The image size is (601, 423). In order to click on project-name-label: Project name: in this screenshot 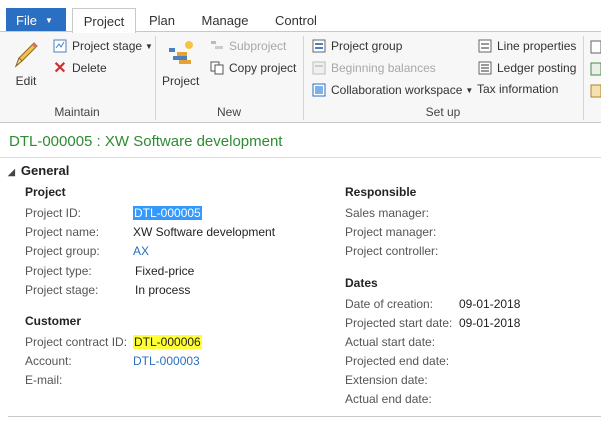, I will do `click(62, 232)`.